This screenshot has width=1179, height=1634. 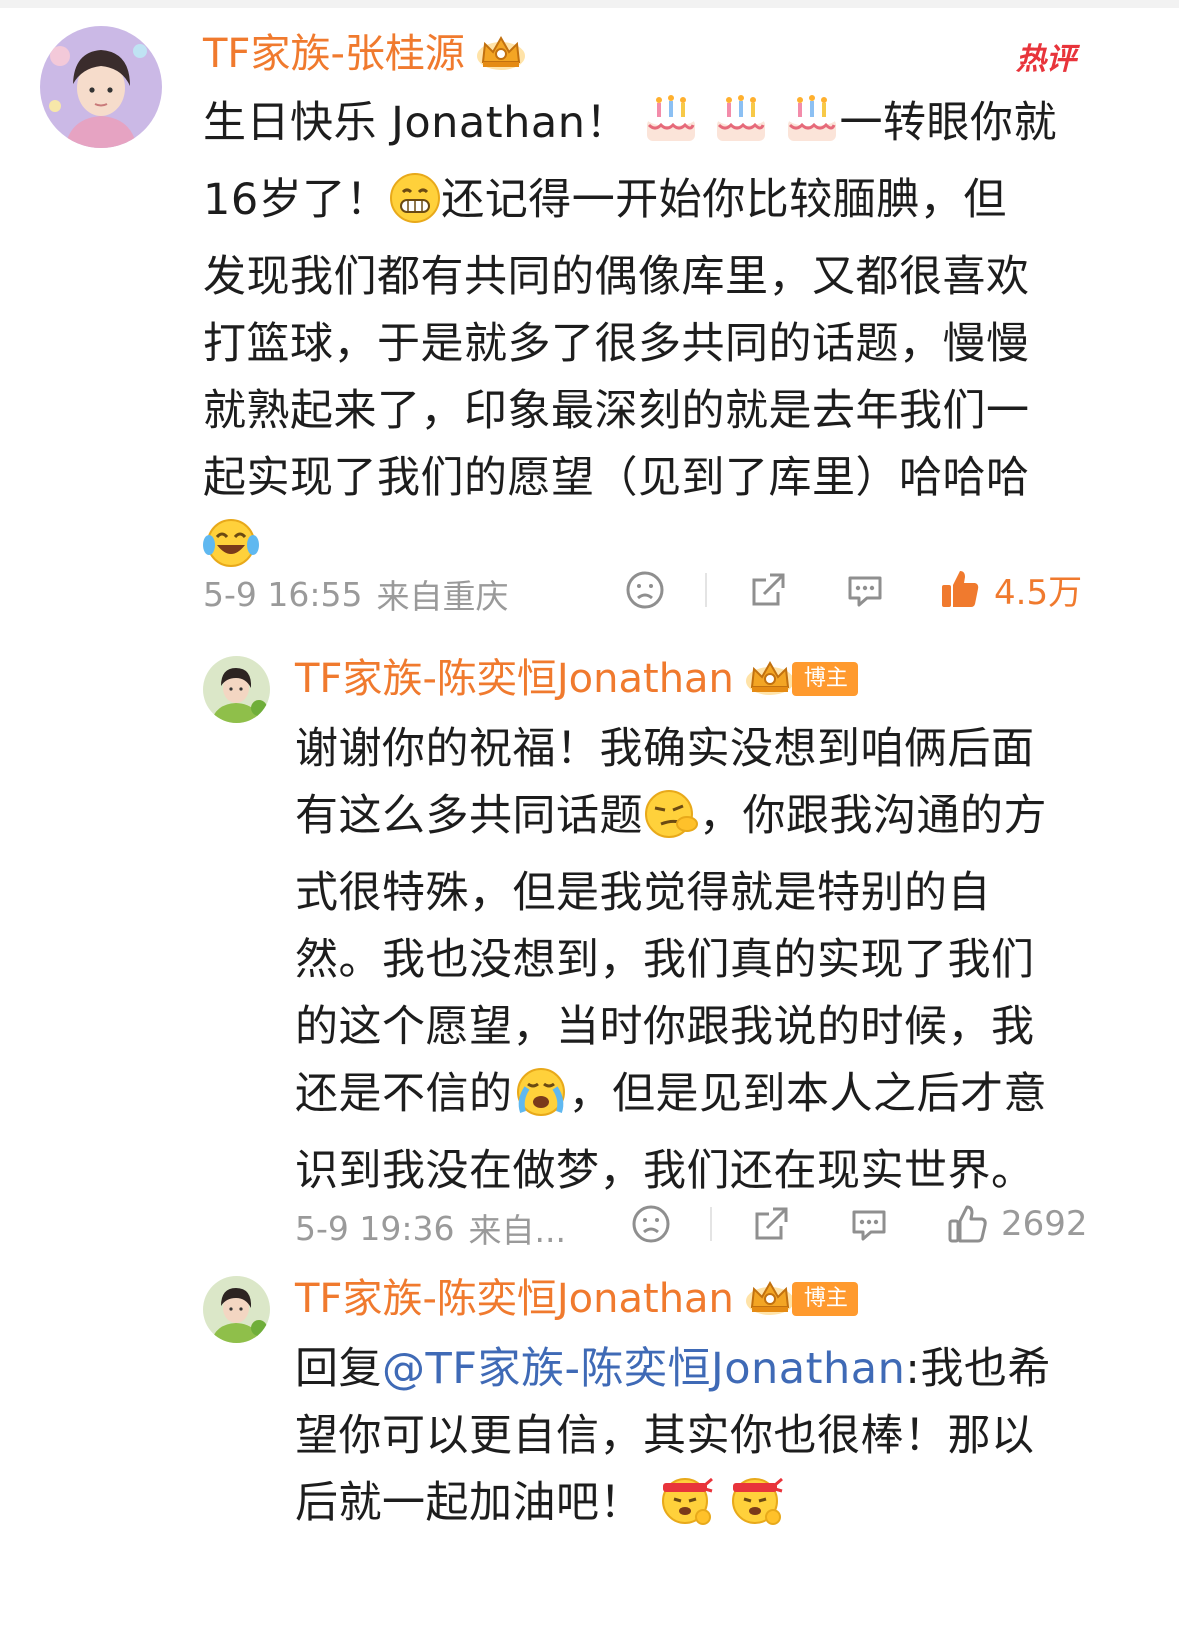 What do you see at coordinates (616, 411) in the screenshot?
I see `comment-line-5: 就熟起来了，印象最深刻的就是去年我们一` at bounding box center [616, 411].